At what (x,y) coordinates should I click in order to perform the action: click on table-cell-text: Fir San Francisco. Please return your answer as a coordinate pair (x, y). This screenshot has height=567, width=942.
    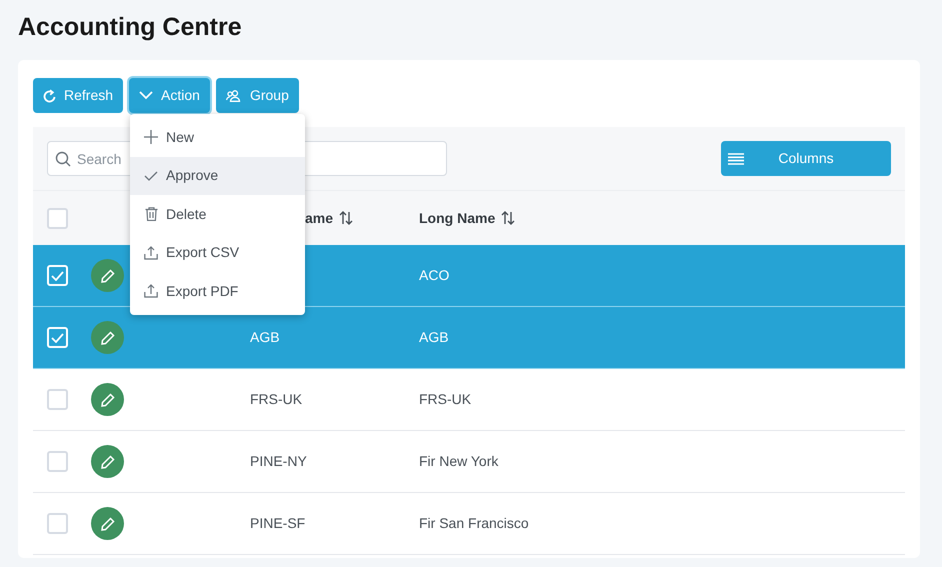
    Looking at the image, I should click on (474, 523).